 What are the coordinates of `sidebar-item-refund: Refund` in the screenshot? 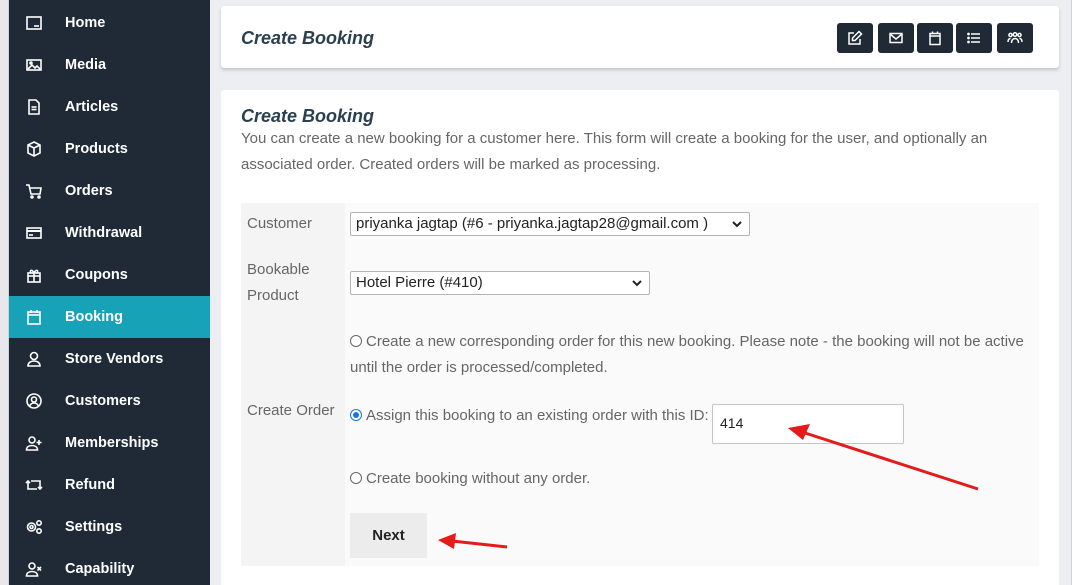 It's located at (109, 485).